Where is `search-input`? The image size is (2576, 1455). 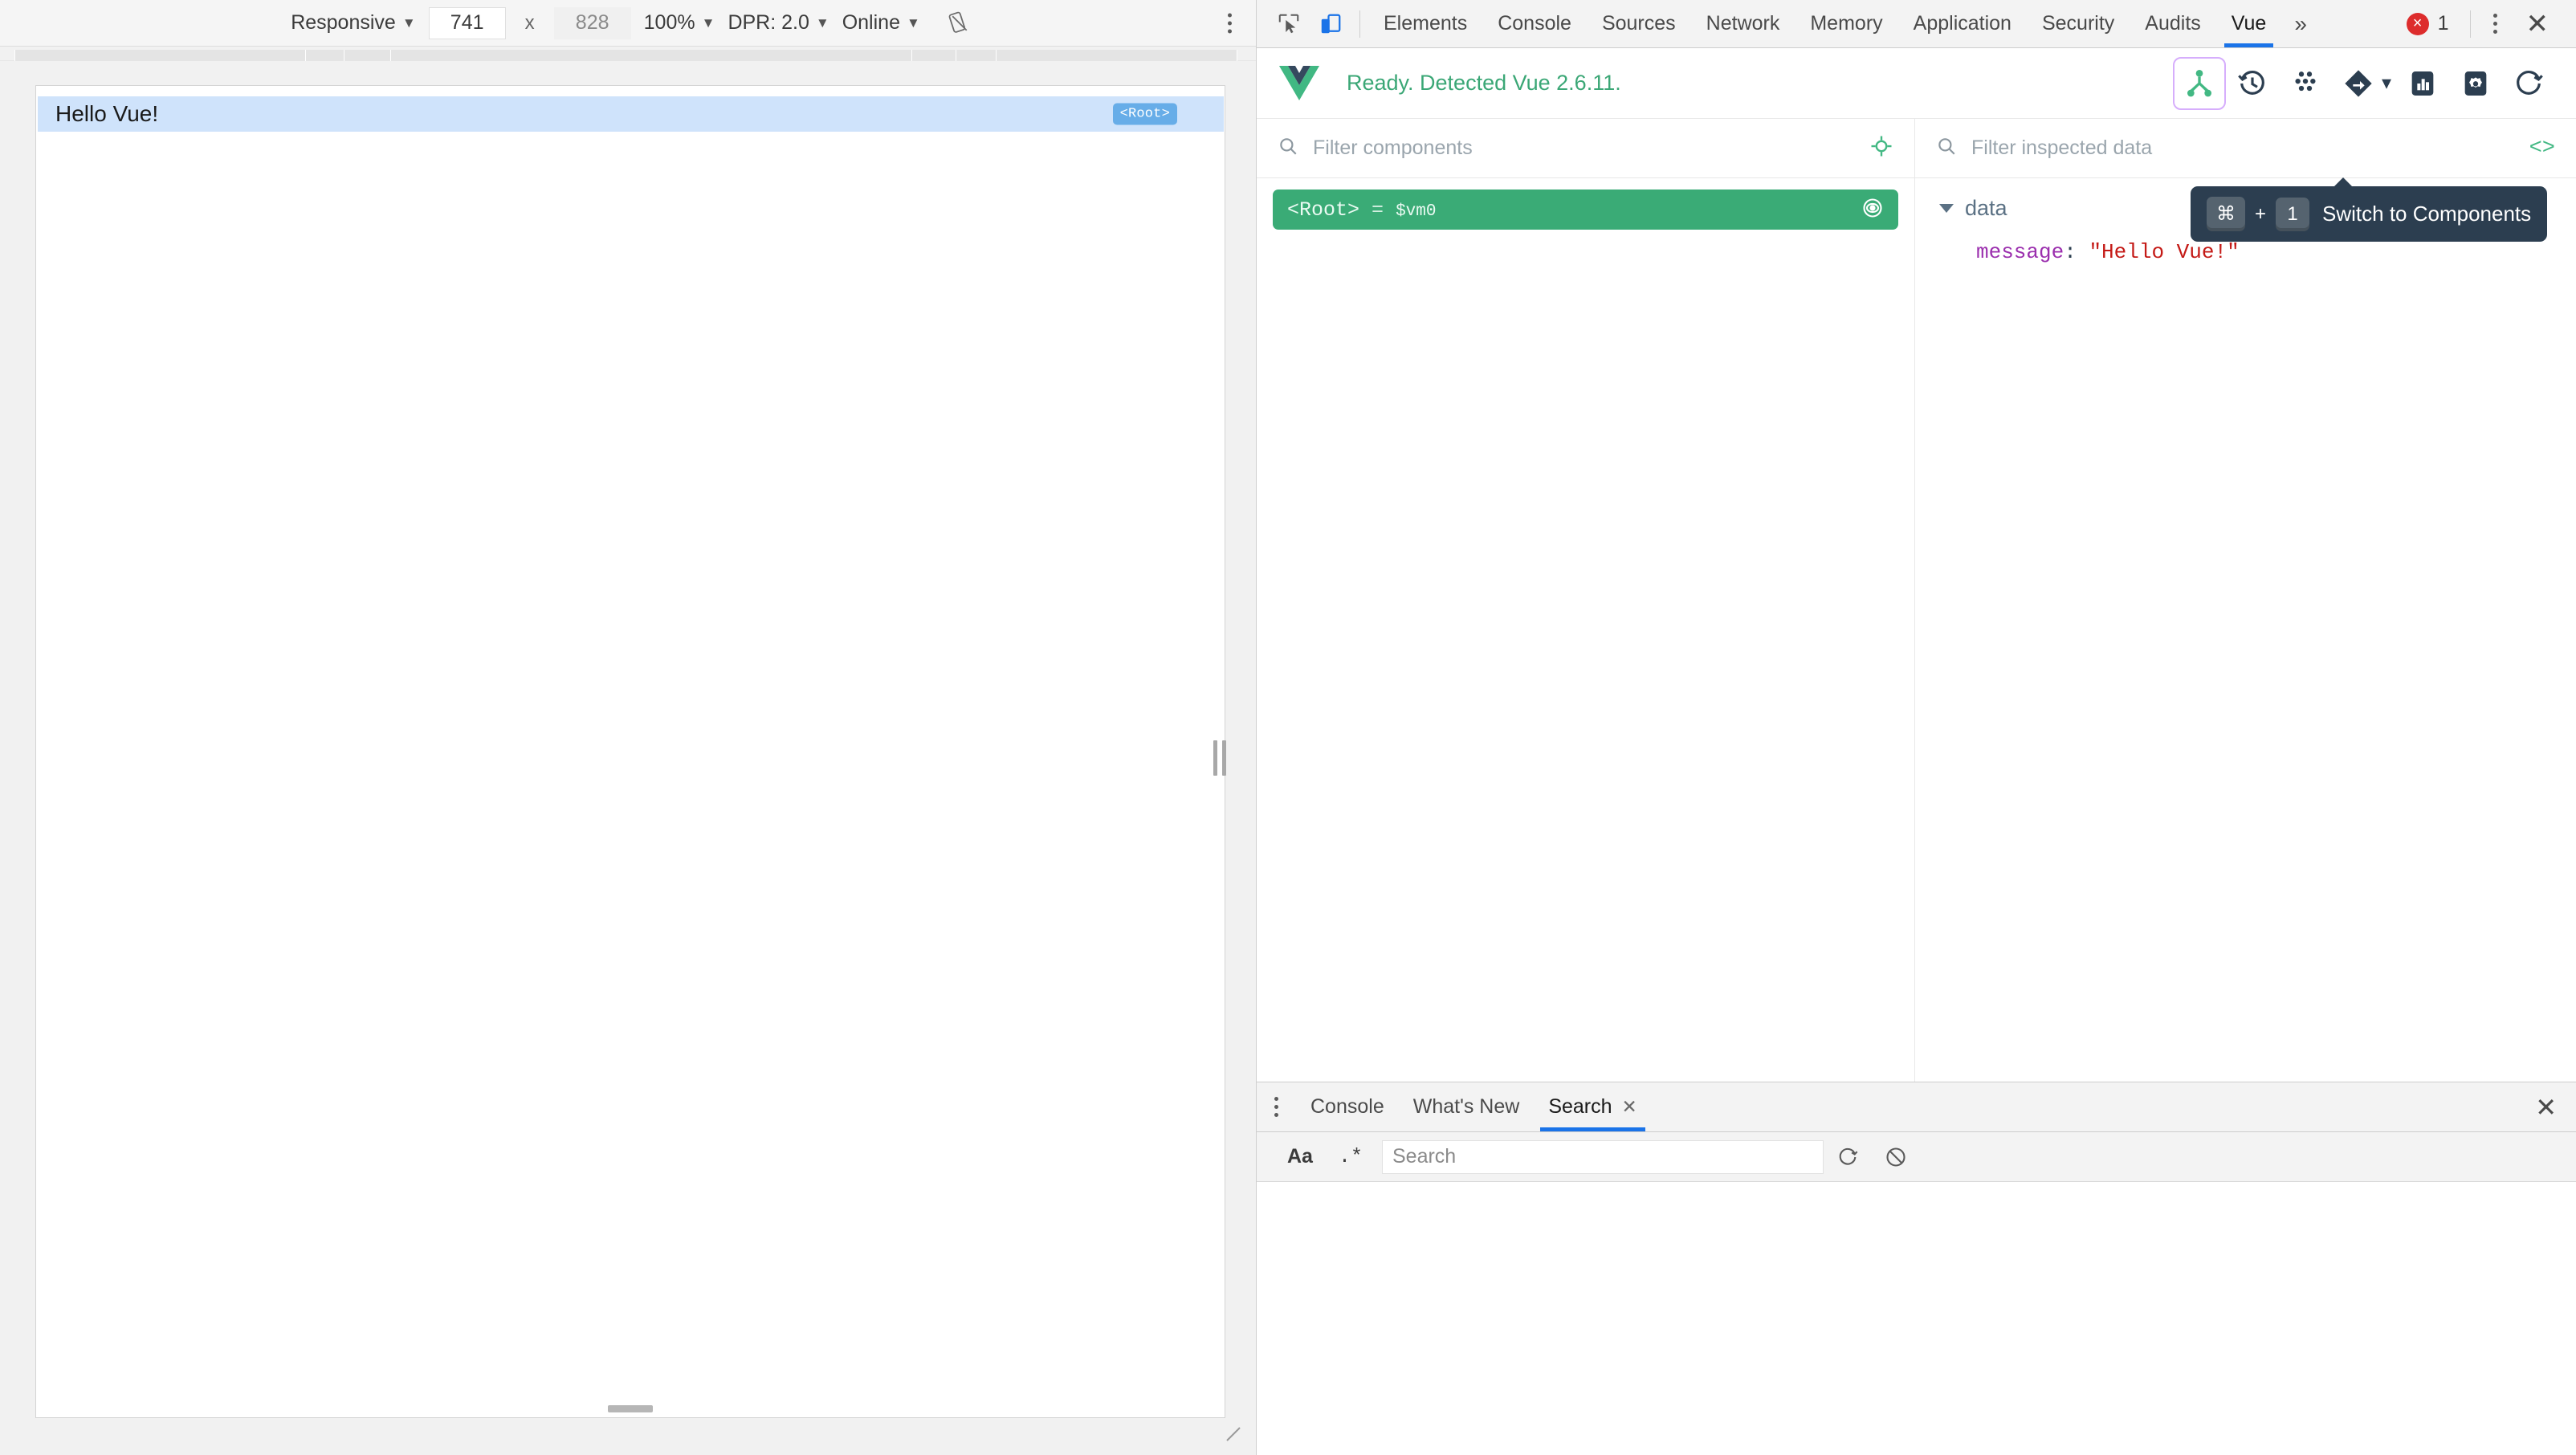
search-input is located at coordinates (1602, 1156).